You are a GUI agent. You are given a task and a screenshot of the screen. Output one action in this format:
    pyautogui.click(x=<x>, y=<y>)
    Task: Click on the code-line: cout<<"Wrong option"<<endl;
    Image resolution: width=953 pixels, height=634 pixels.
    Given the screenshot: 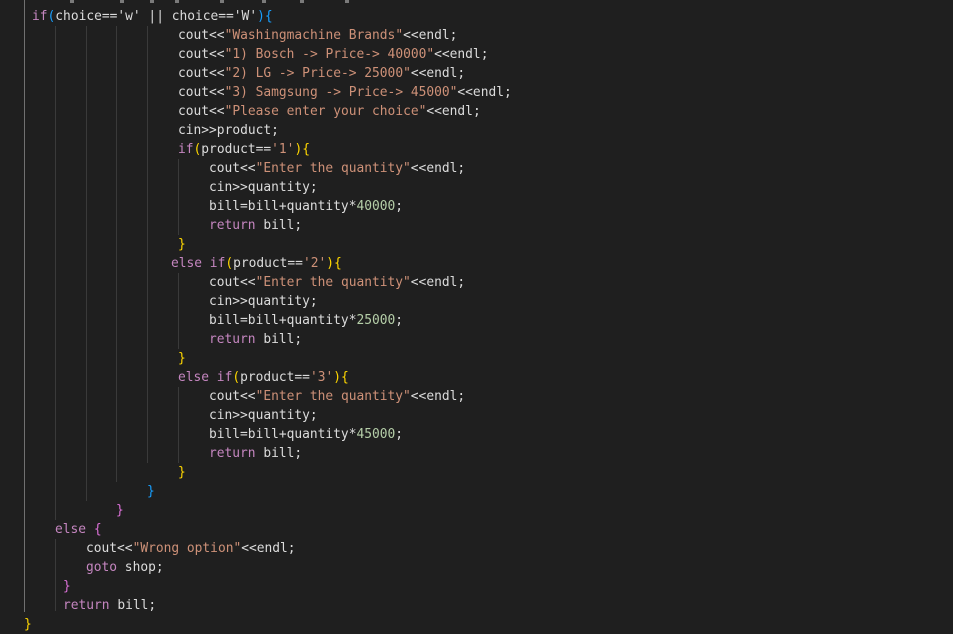 What is the action you would take?
    pyautogui.click(x=191, y=548)
    